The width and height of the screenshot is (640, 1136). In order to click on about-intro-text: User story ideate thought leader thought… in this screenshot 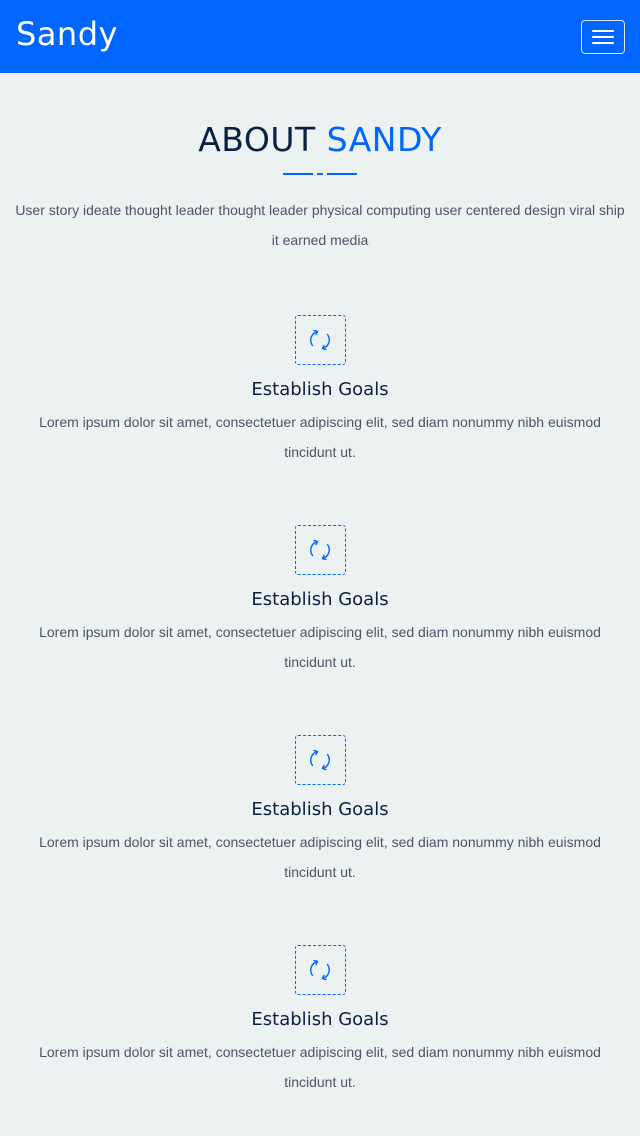, I will do `click(320, 225)`.